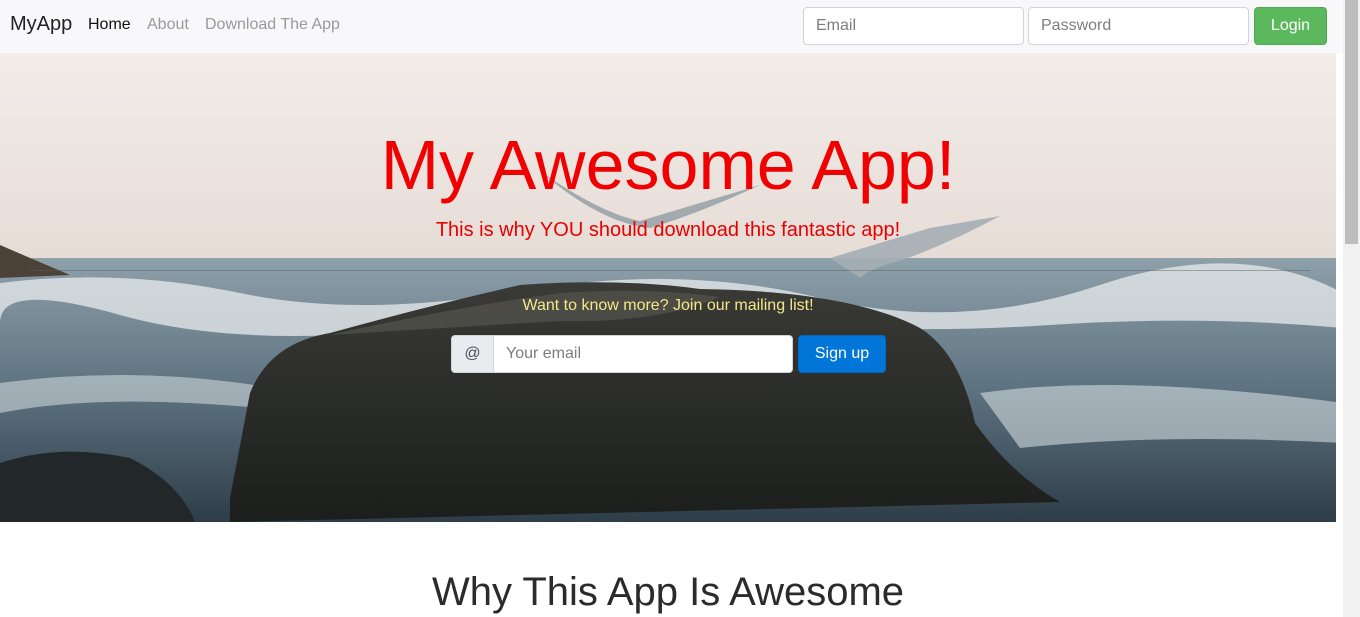 This screenshot has height=617, width=1360. Describe the element at coordinates (272, 25) in the screenshot. I see `nav-link-download: Download The App` at that location.